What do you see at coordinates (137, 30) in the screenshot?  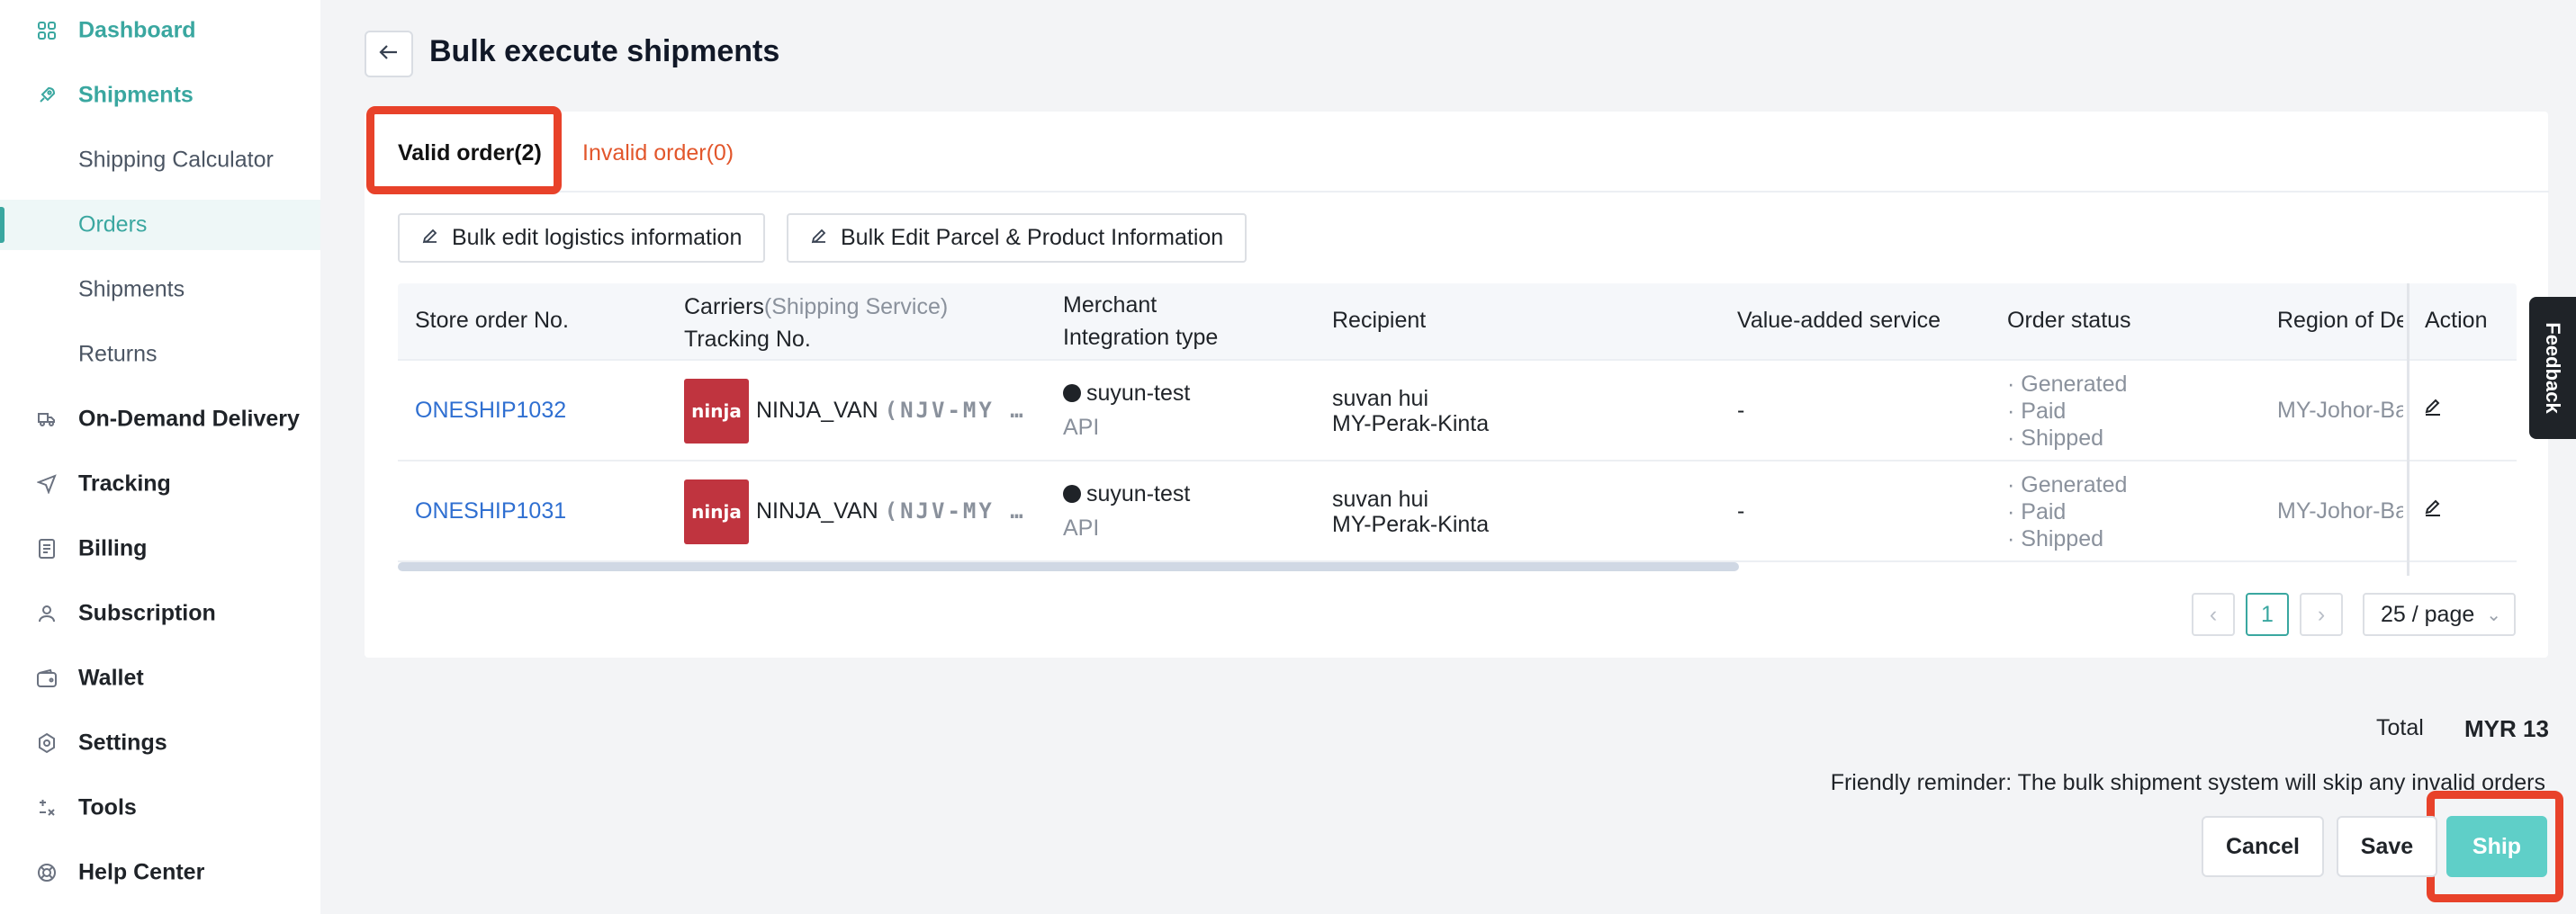 I see `sidebar-item-label: Dashboard` at bounding box center [137, 30].